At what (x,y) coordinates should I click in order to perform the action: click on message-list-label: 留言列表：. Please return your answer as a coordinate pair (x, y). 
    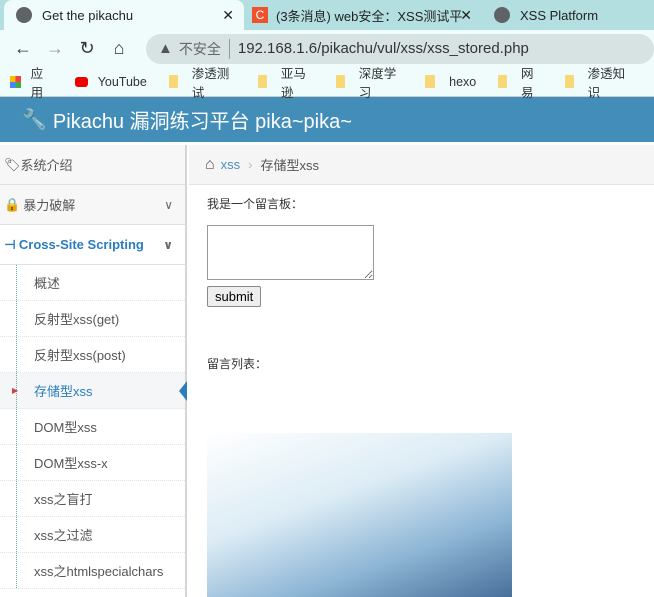
    Looking at the image, I should click on (237, 364).